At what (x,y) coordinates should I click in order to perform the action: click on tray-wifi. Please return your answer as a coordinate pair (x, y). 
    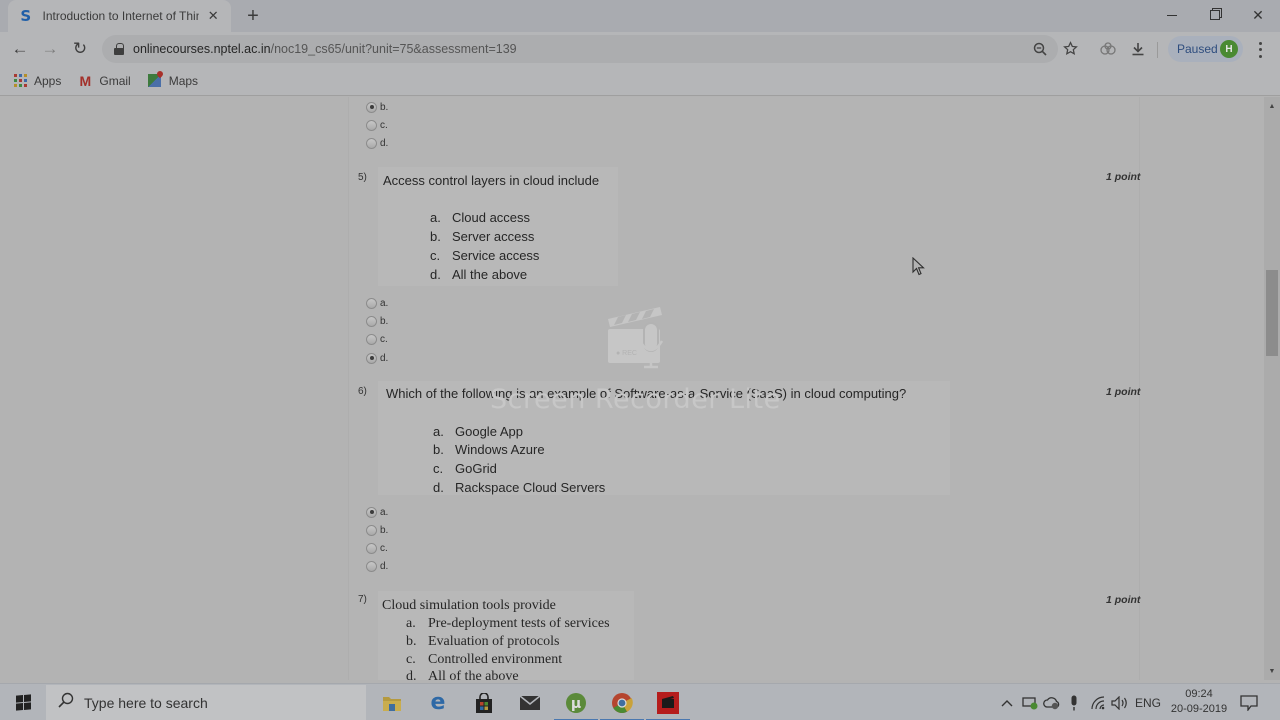
    Looking at the image, I should click on (1098, 702).